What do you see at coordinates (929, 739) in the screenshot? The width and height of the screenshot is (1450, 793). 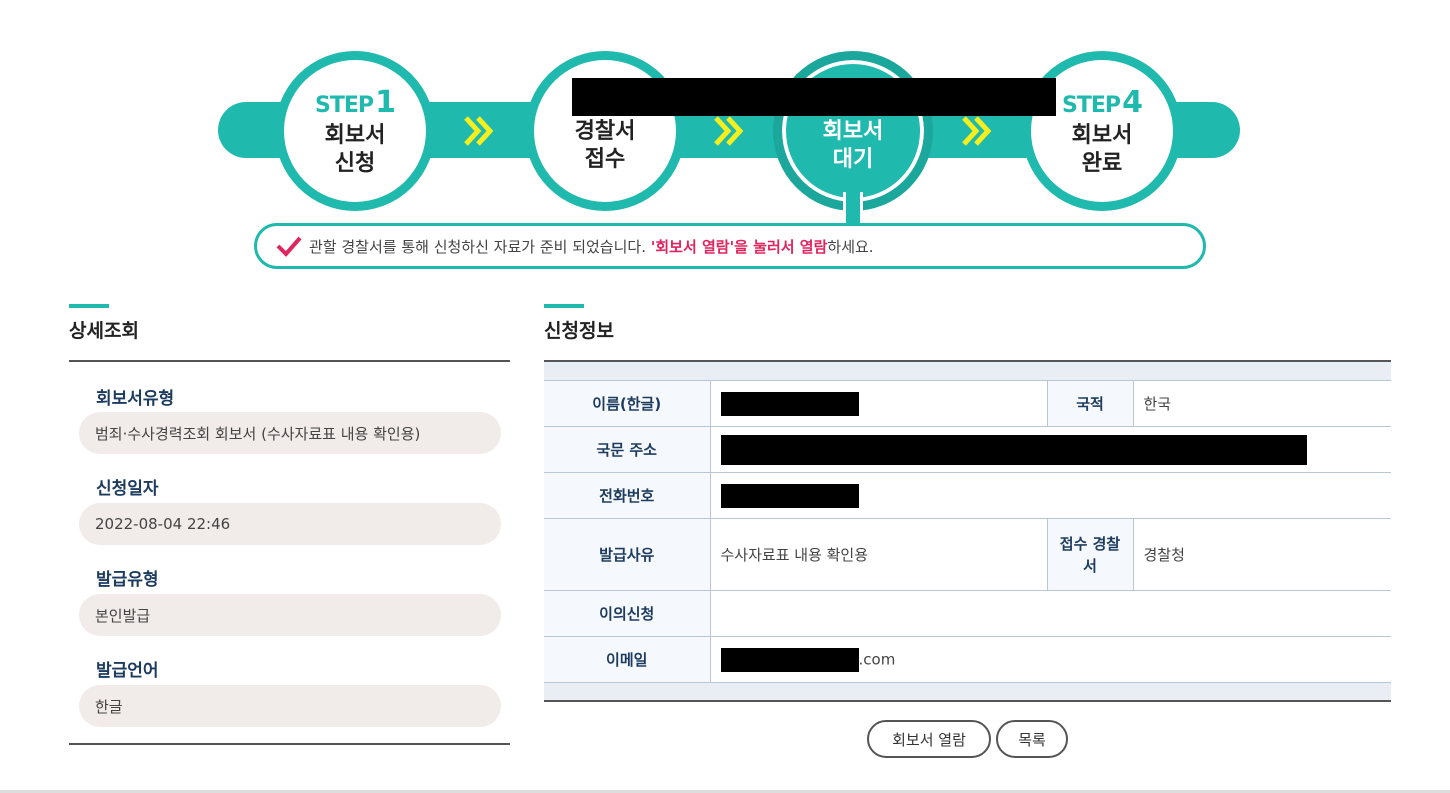 I see `view-report-button: 회보서 열람` at bounding box center [929, 739].